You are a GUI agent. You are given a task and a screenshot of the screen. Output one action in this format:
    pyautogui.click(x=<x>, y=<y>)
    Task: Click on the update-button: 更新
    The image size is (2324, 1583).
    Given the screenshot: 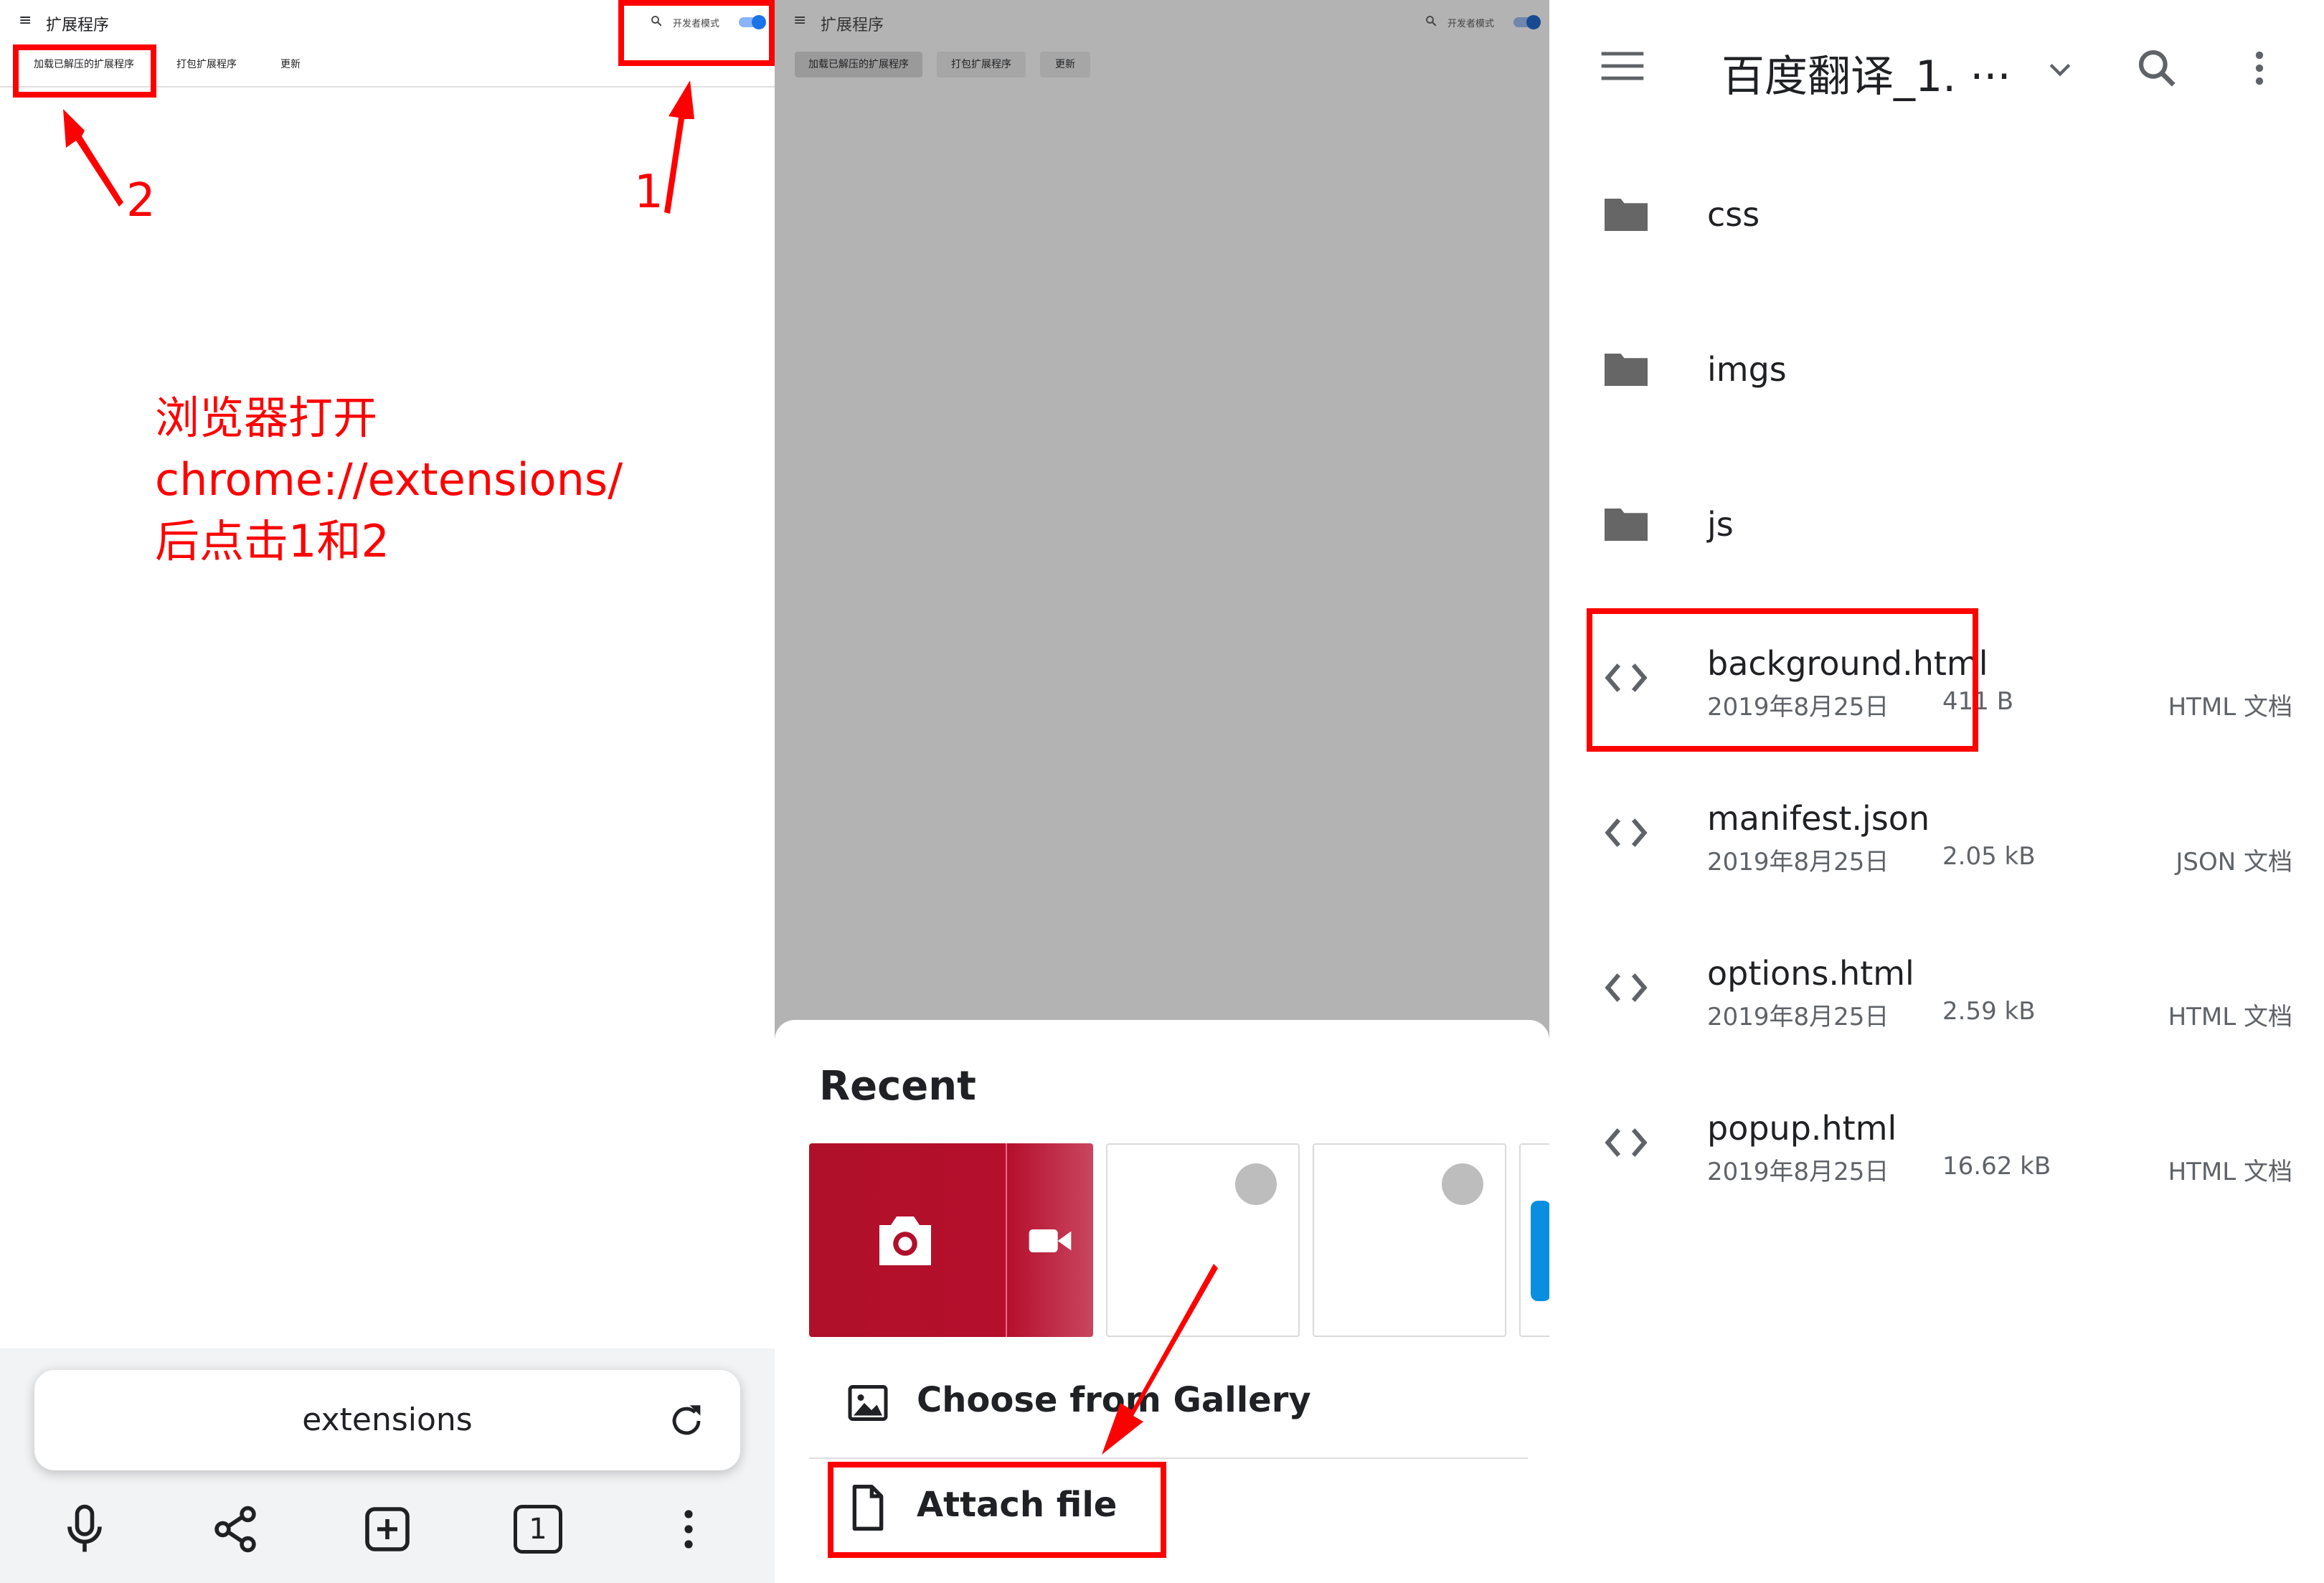 What is the action you would take?
    pyautogui.click(x=1065, y=64)
    